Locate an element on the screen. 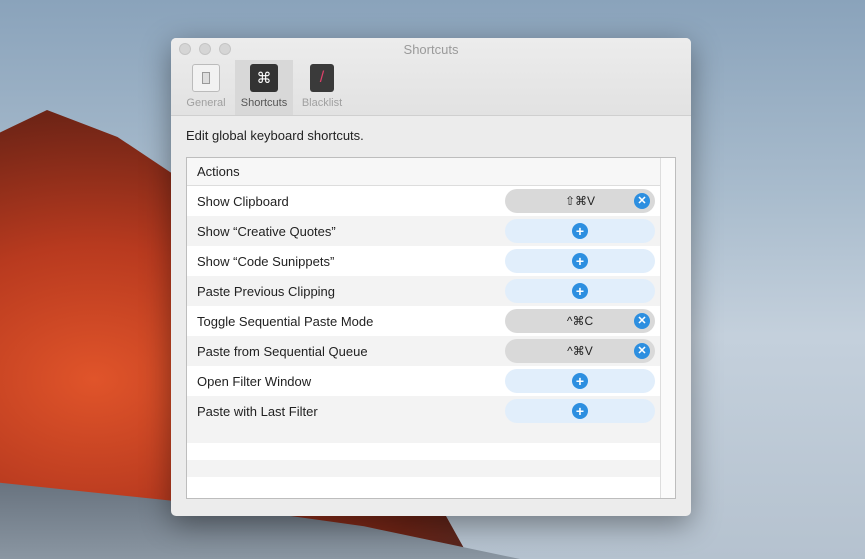 This screenshot has height=559, width=865. tab-general: General is located at coordinates (206, 87).